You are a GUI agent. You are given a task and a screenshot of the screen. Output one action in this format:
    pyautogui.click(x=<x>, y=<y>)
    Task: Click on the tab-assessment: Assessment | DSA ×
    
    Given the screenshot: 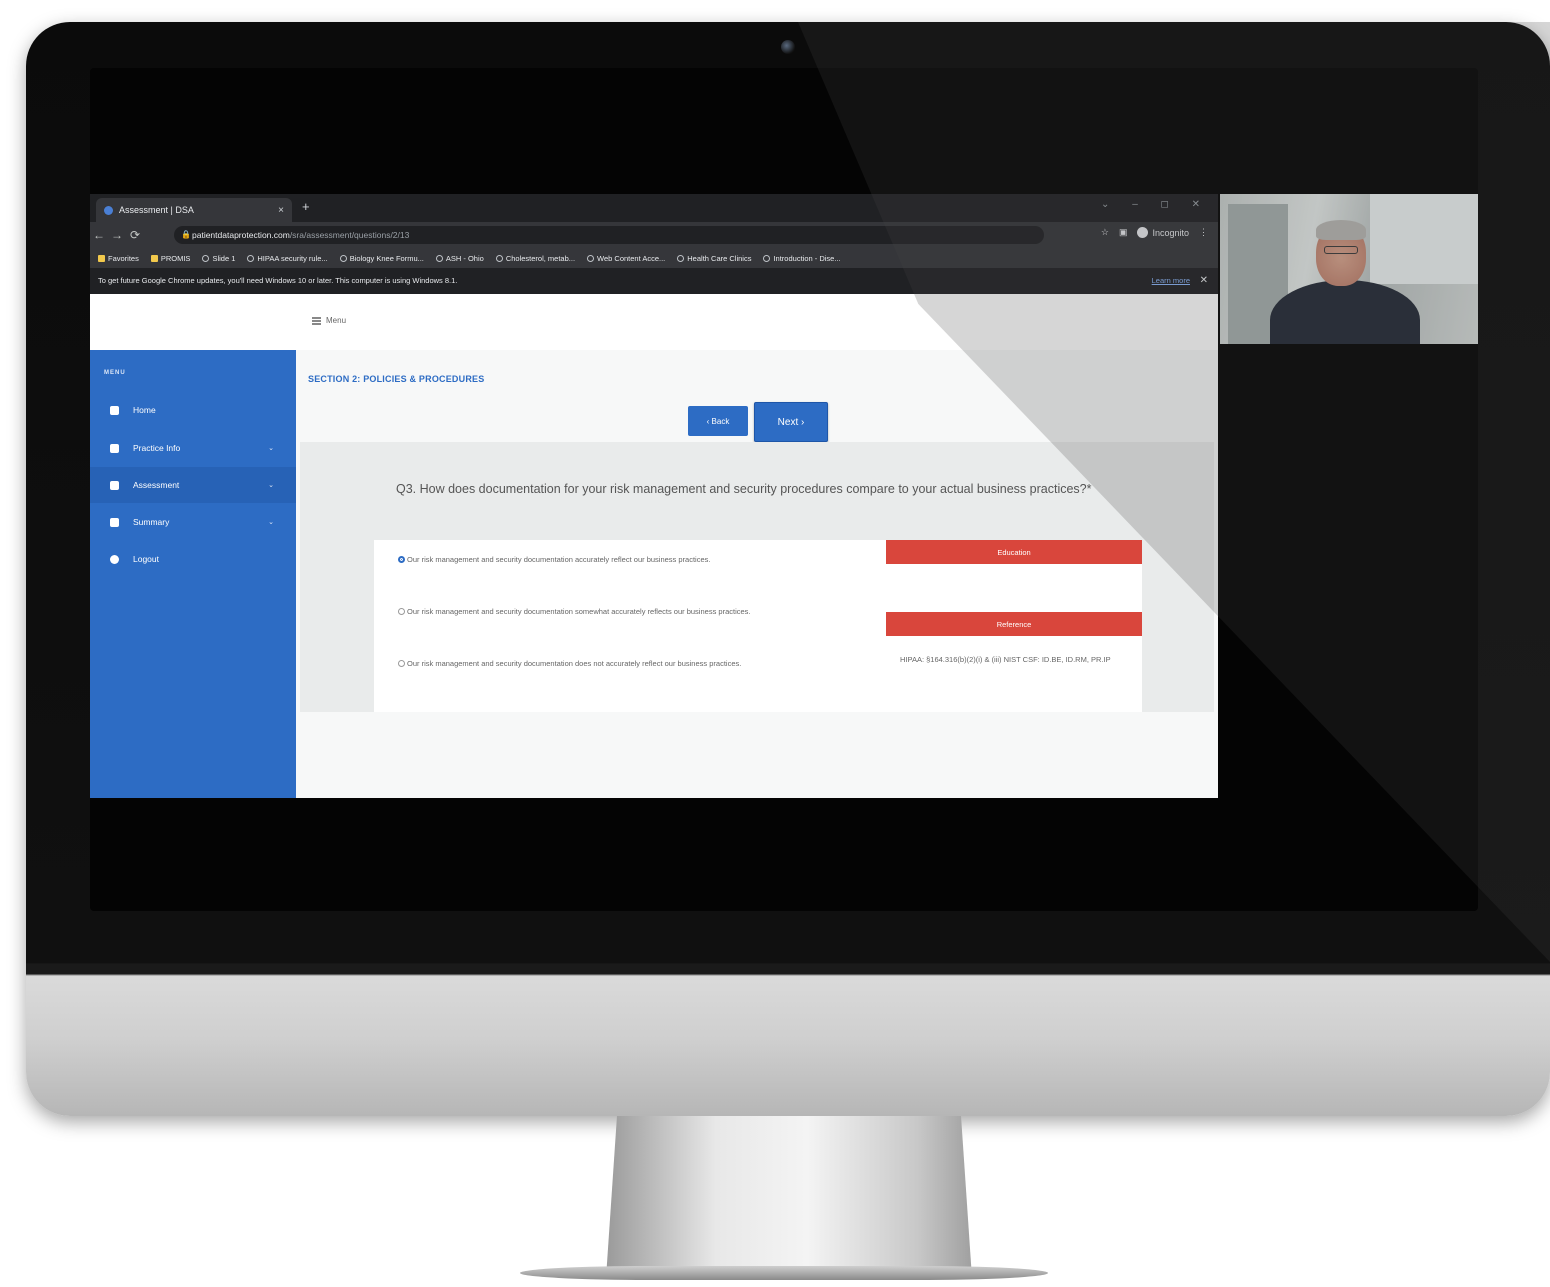 What is the action you would take?
    pyautogui.click(x=194, y=210)
    